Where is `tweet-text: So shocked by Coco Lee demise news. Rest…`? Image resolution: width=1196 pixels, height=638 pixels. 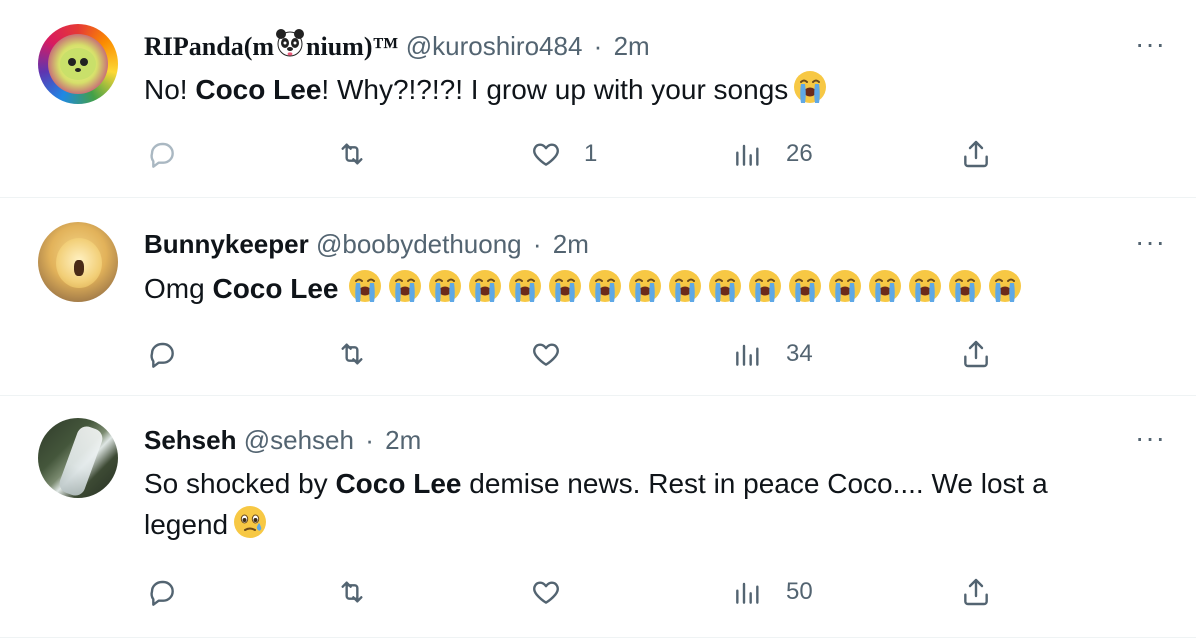
tweet-text: So shocked by Coco Lee demise news. Rest… is located at coordinates (639, 504).